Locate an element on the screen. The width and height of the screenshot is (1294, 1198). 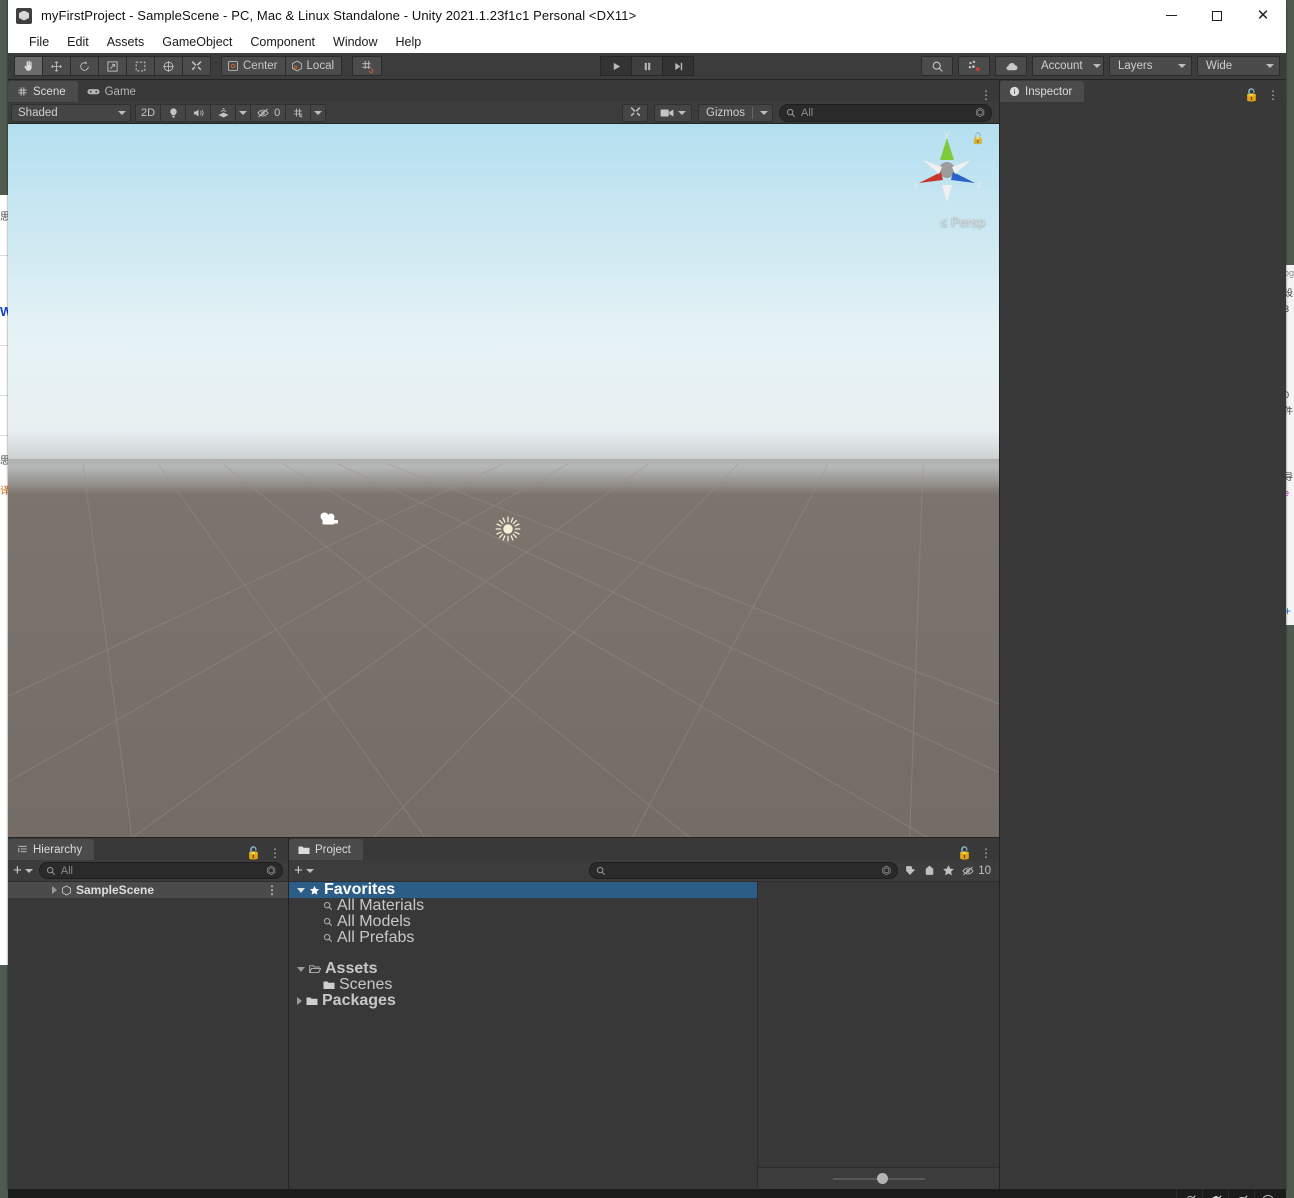
layers-label: Layers is located at coordinates (1135, 66).